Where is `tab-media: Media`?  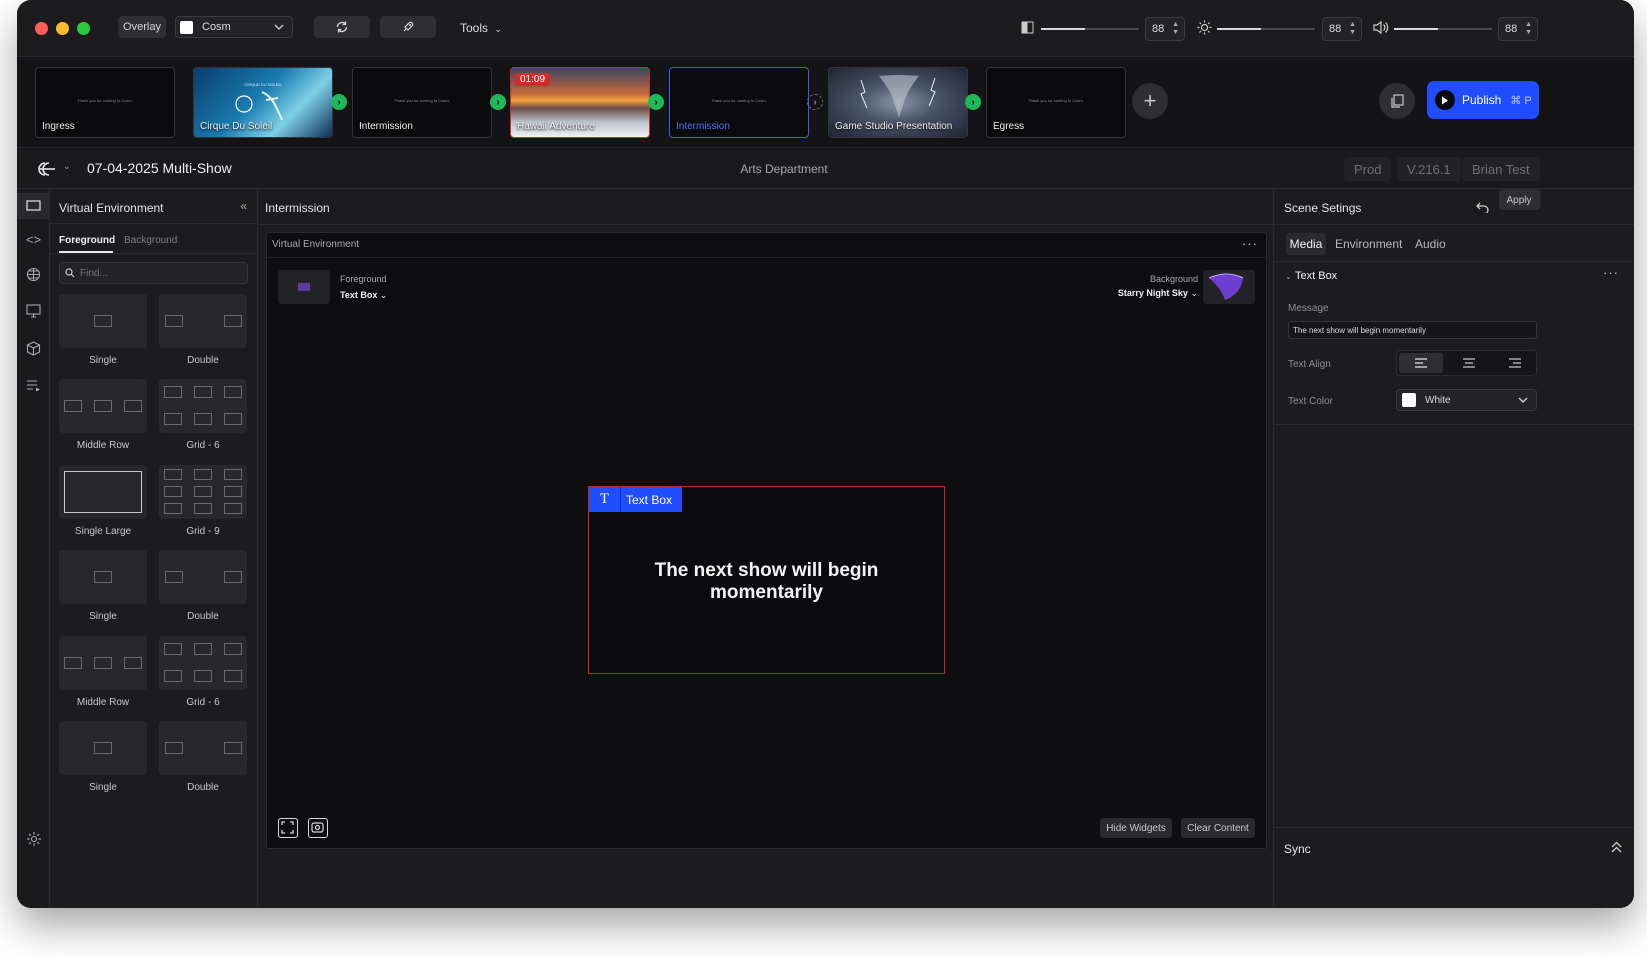
tab-media: Media is located at coordinates (1306, 244).